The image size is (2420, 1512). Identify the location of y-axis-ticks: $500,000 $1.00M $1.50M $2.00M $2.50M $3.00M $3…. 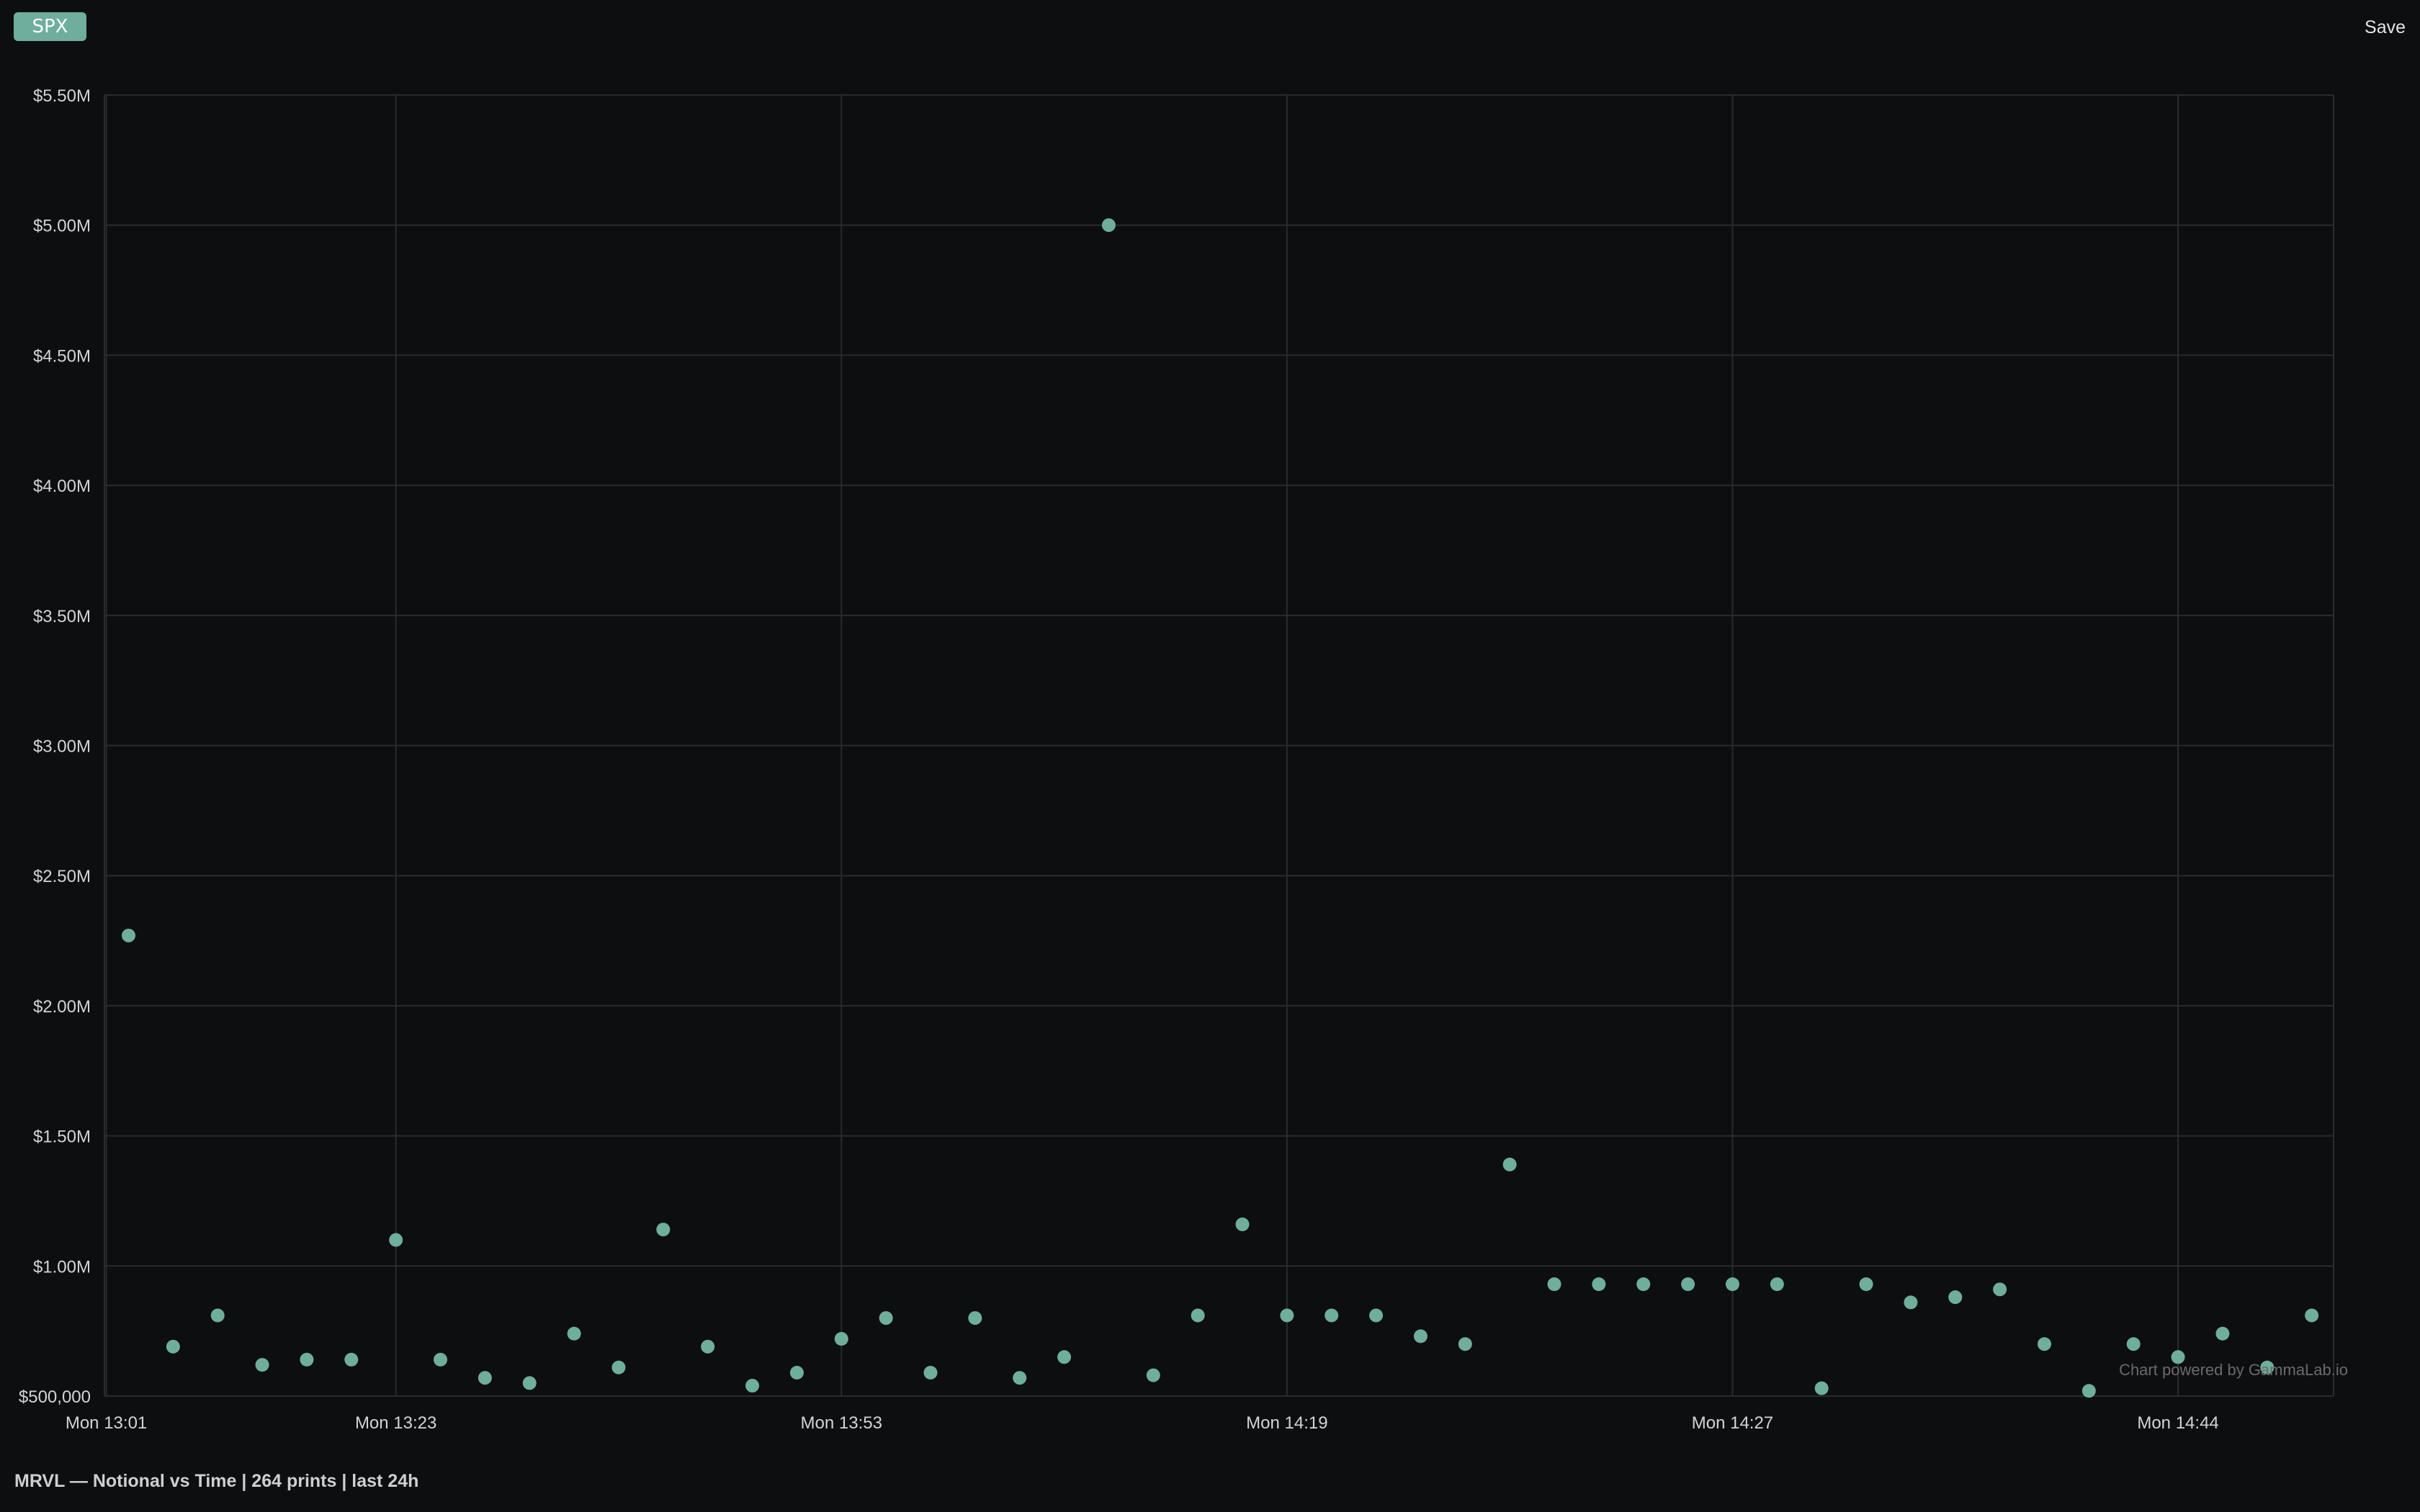
(55, 746).